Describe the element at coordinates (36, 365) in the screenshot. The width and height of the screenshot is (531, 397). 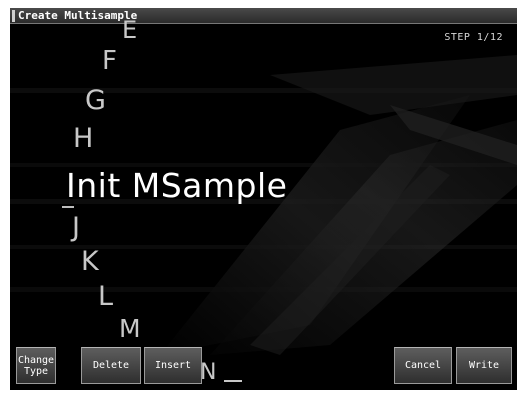
I see `change-type-button: Change Type` at that location.